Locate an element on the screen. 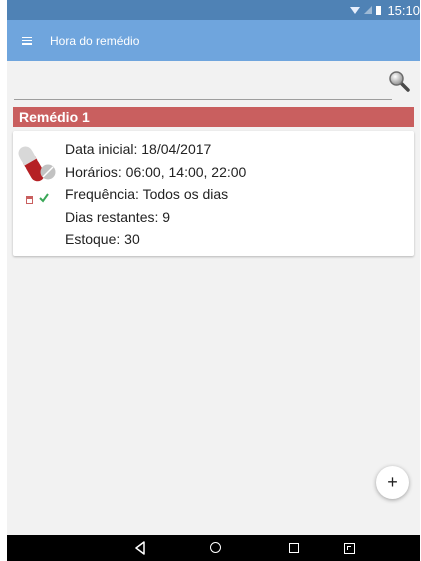 This screenshot has width=421, height=561. back-icon is located at coordinates (140, 548).